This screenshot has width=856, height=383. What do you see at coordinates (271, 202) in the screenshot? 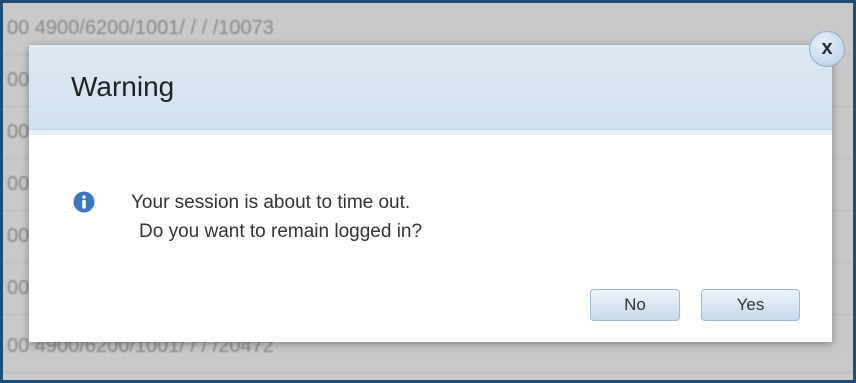
I see `message-line-1: Your session is about to time out.` at bounding box center [271, 202].